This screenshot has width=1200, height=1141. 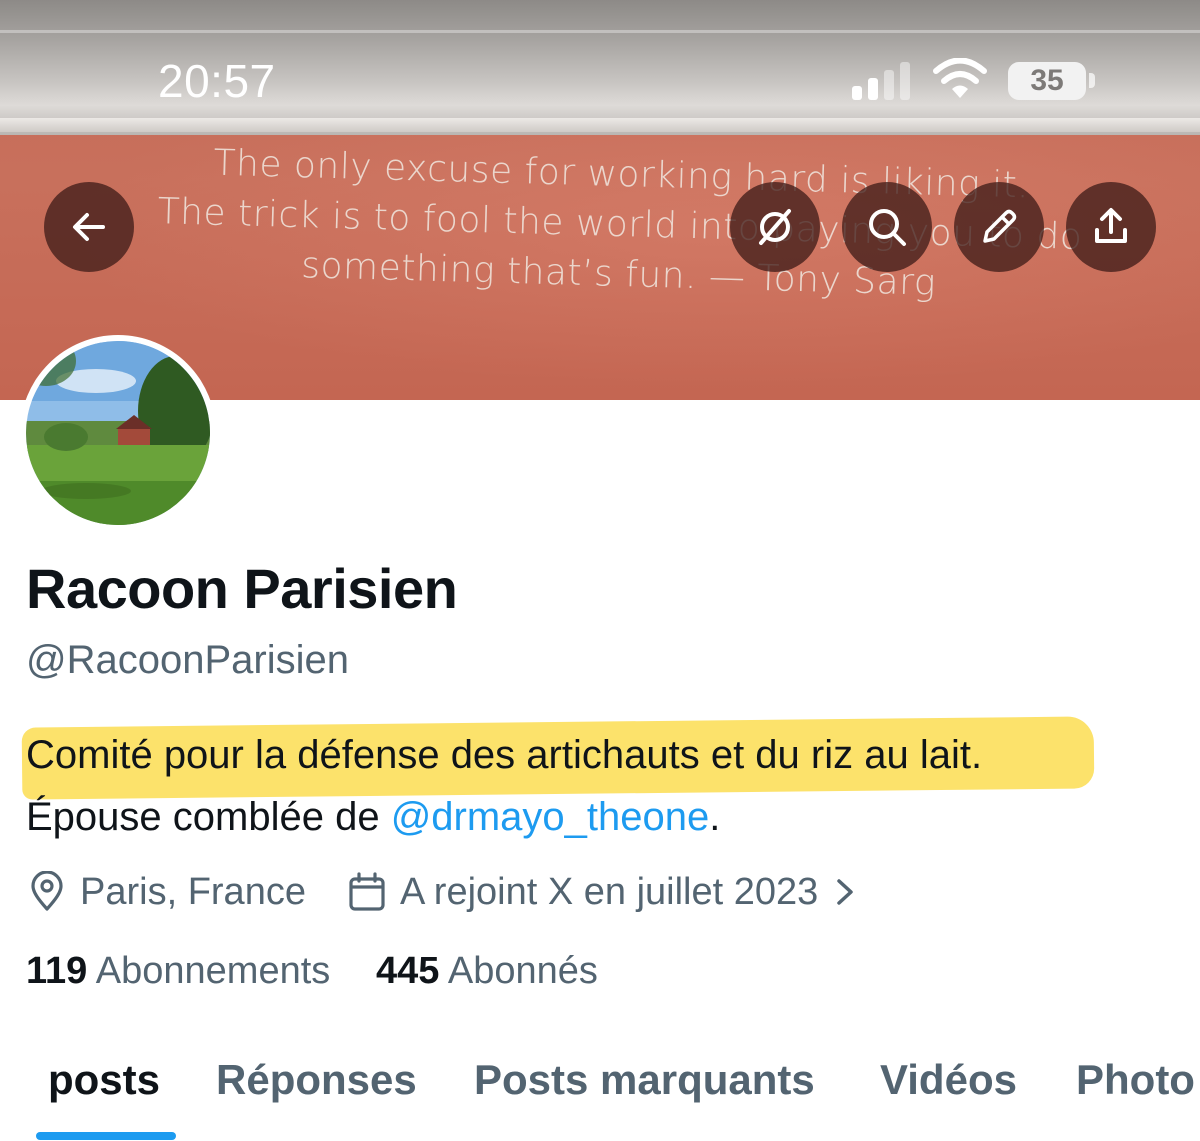 I want to click on grok-icon, so click(x=775, y=227).